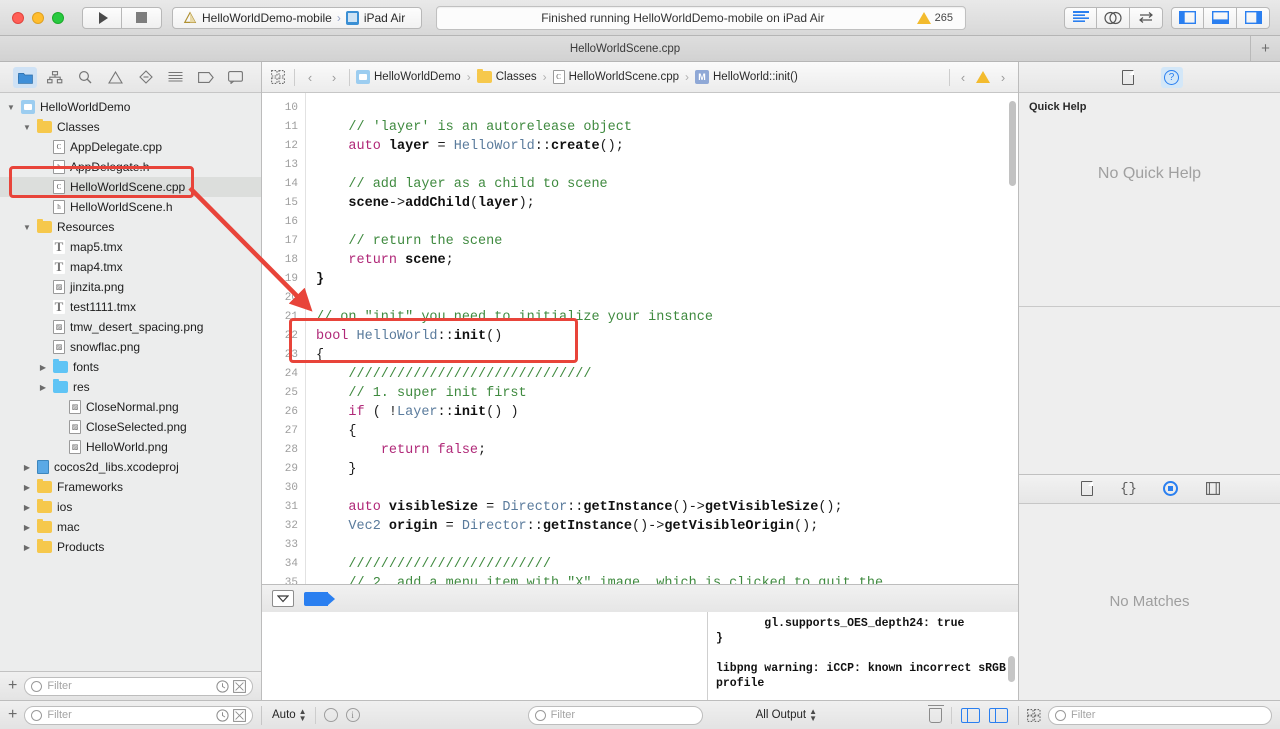 The image size is (1280, 729). Describe the element at coordinates (278, 77) in the screenshot. I see `related-items-button` at that location.